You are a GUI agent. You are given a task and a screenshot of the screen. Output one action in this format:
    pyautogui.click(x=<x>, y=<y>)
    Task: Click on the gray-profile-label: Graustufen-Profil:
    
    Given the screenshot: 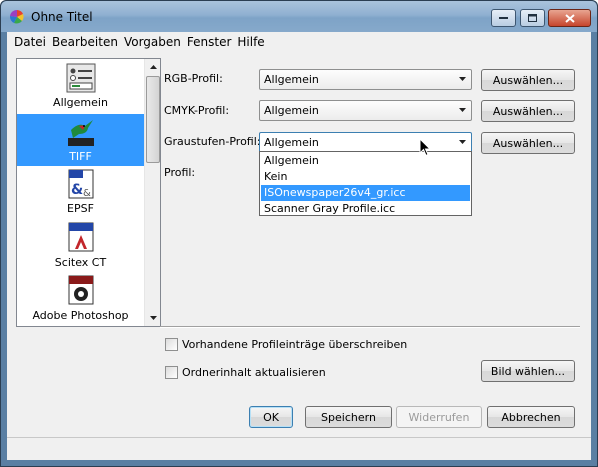 What is the action you would take?
    pyautogui.click(x=212, y=141)
    